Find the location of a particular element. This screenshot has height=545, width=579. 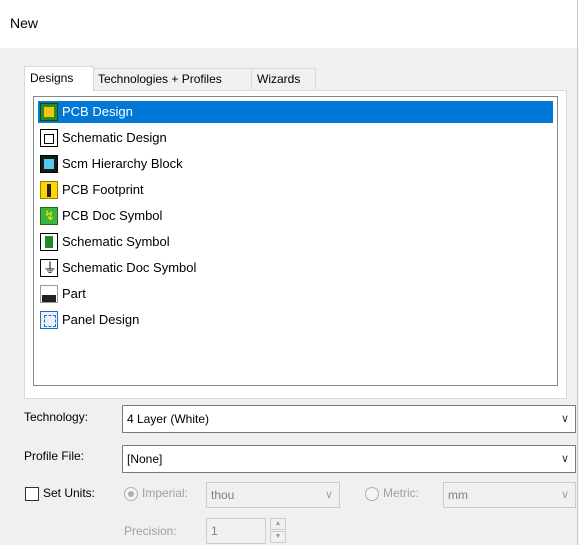

precision-label: Precision: is located at coordinates (150, 531).